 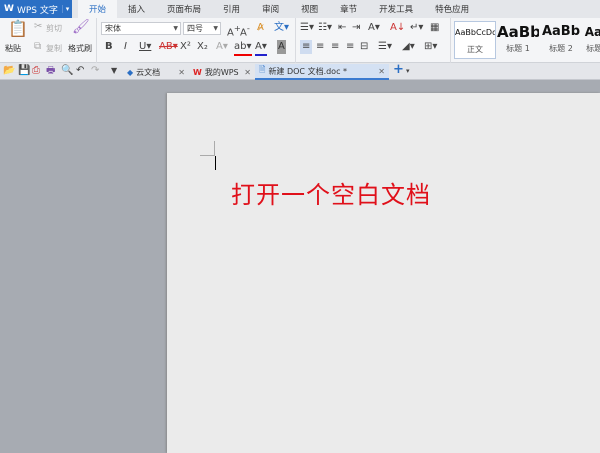 What do you see at coordinates (36, 71) in the screenshot?
I see `export-pdf-icon: ⎙` at bounding box center [36, 71].